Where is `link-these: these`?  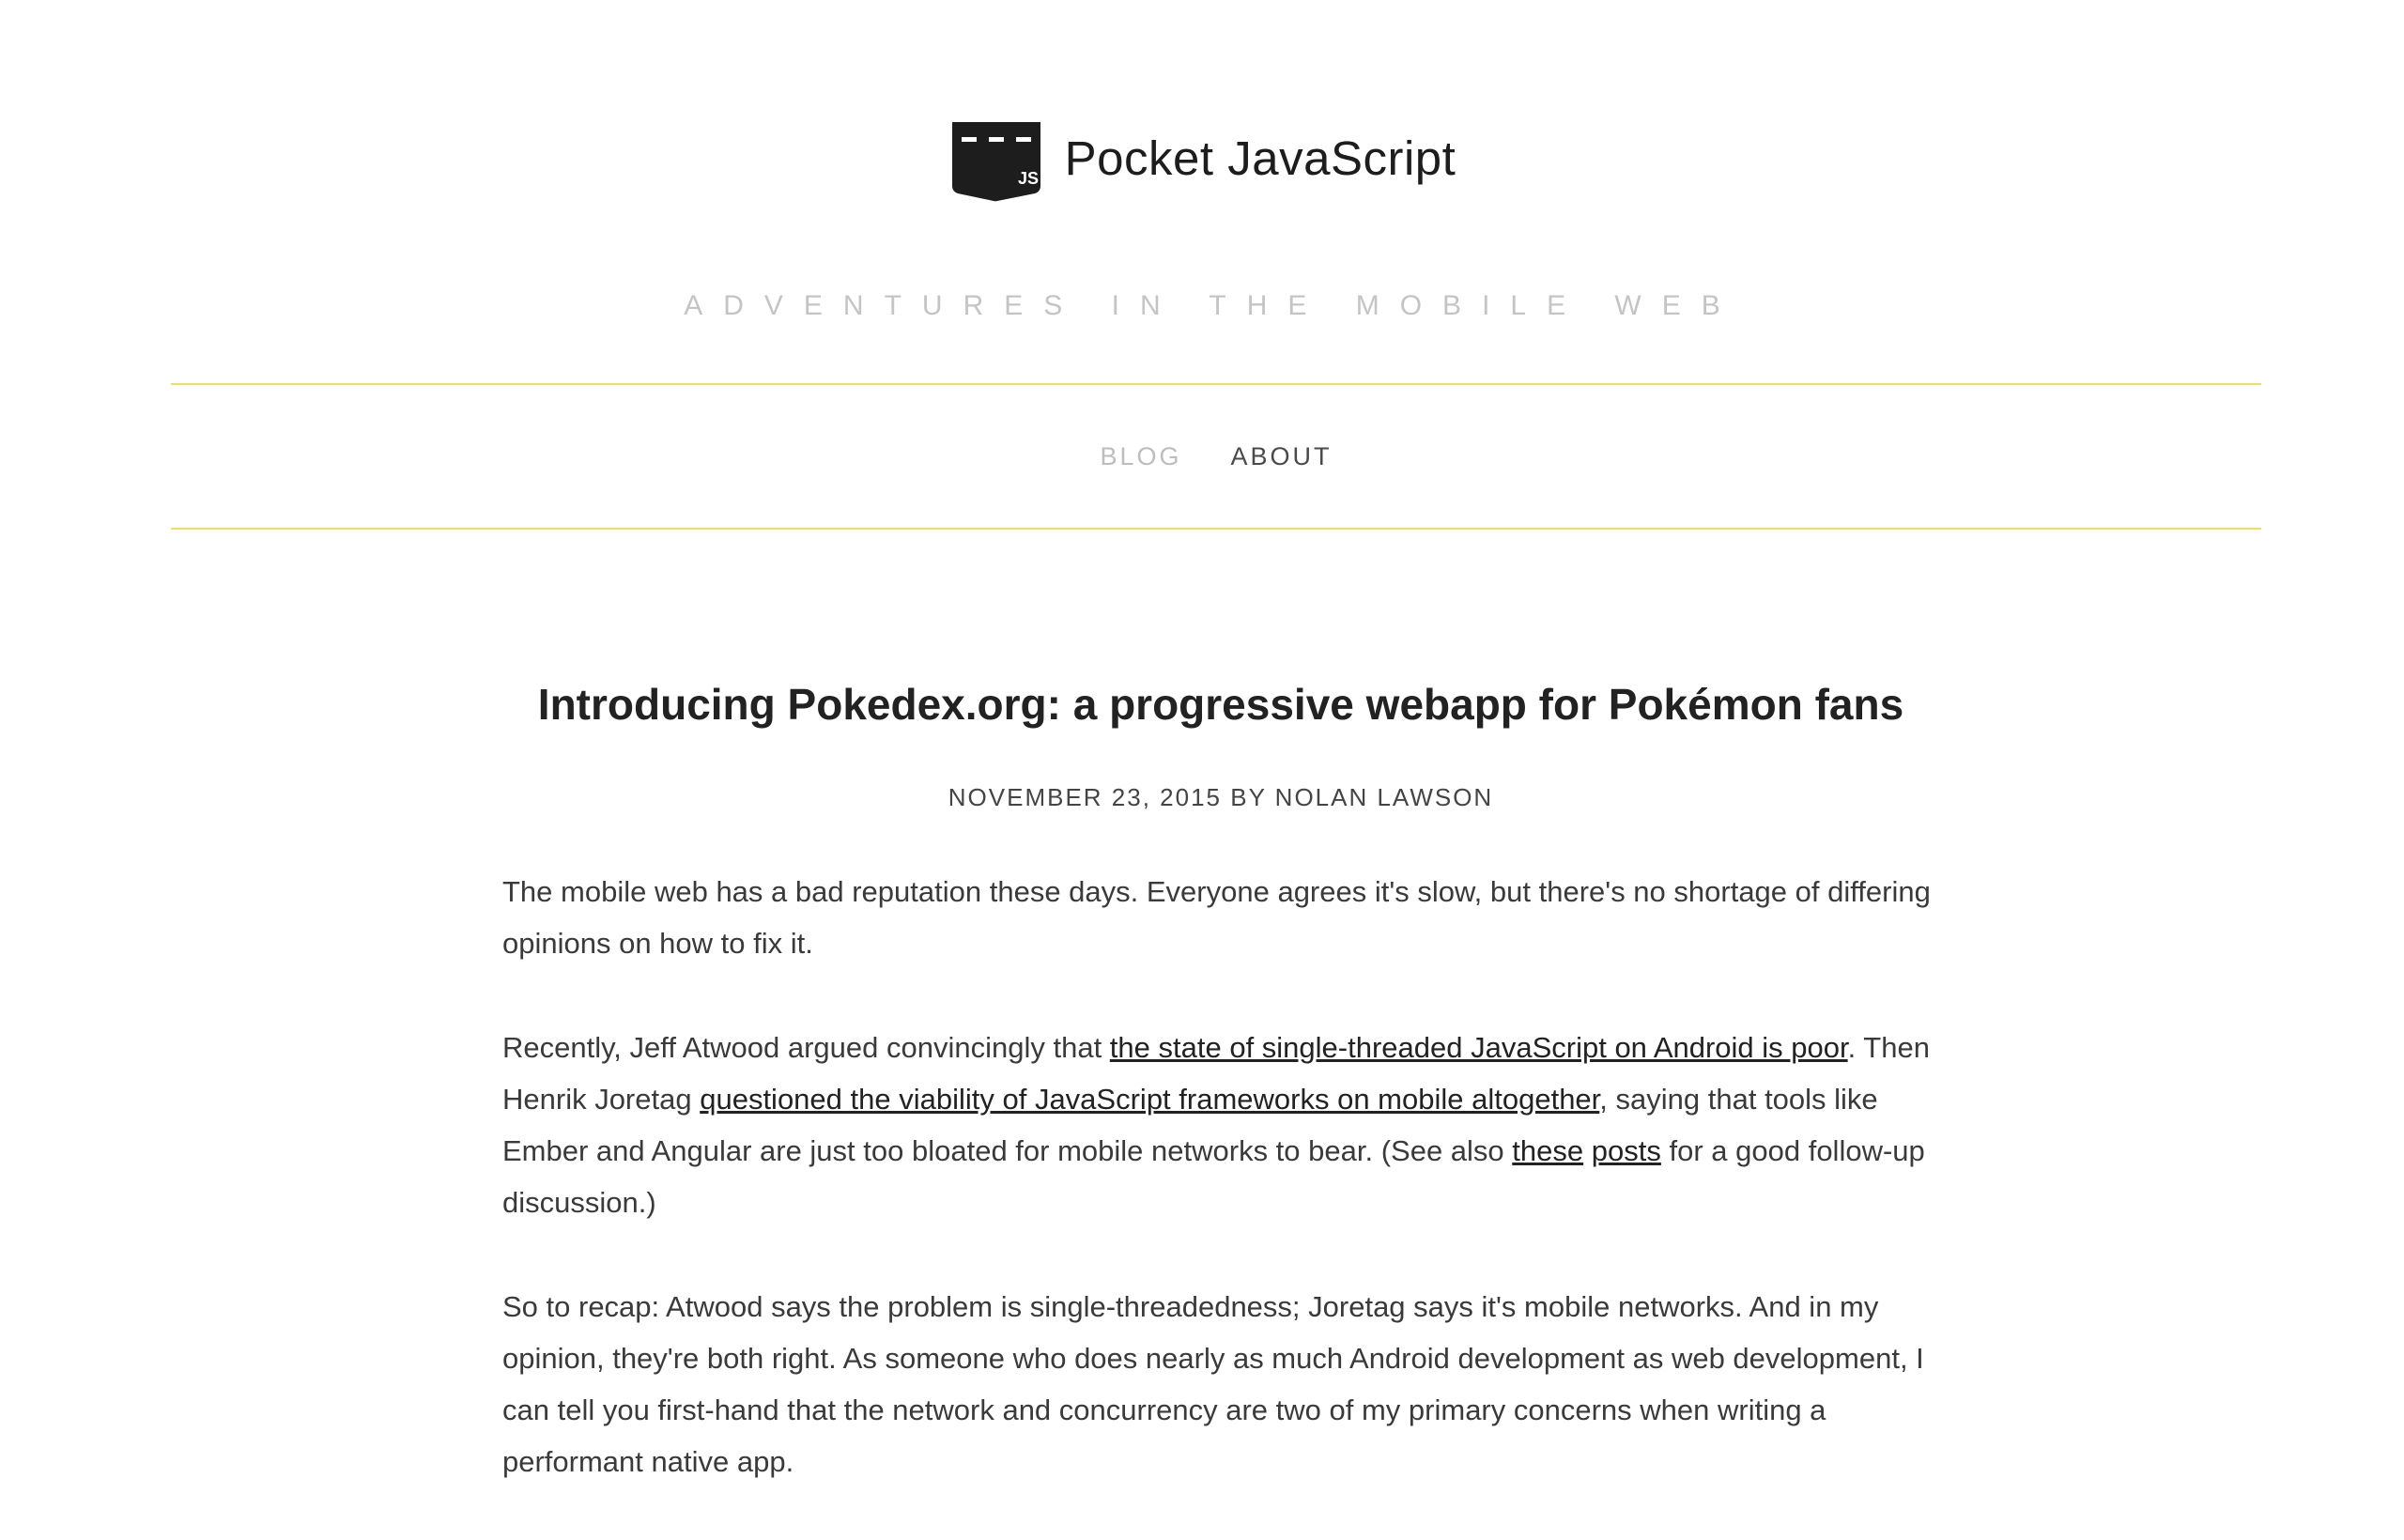
link-these: these is located at coordinates (1547, 1150).